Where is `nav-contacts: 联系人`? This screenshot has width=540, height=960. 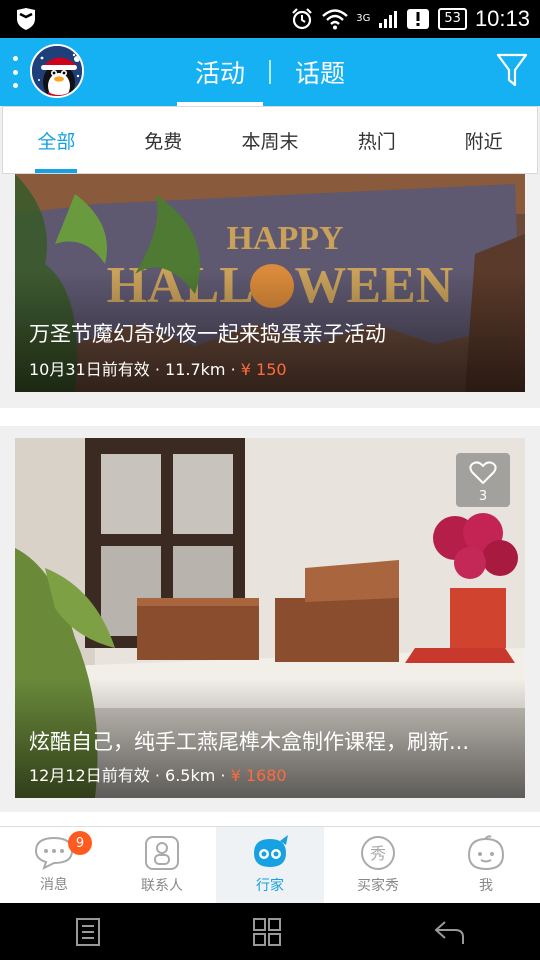 nav-contacts: 联系人 is located at coordinates (162, 865).